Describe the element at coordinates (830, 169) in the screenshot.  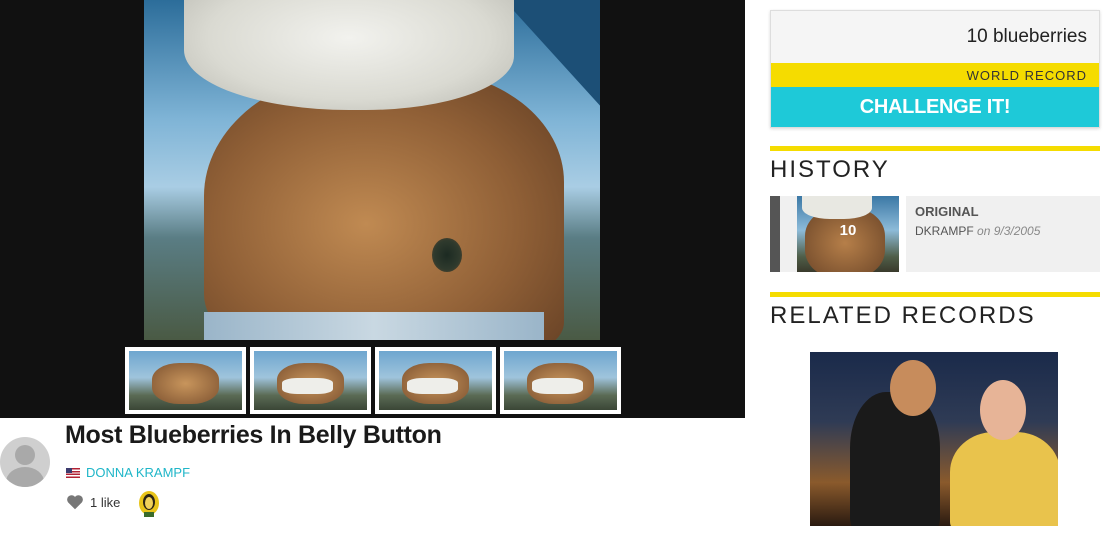
I see `history-heading: HISTORY` at that location.